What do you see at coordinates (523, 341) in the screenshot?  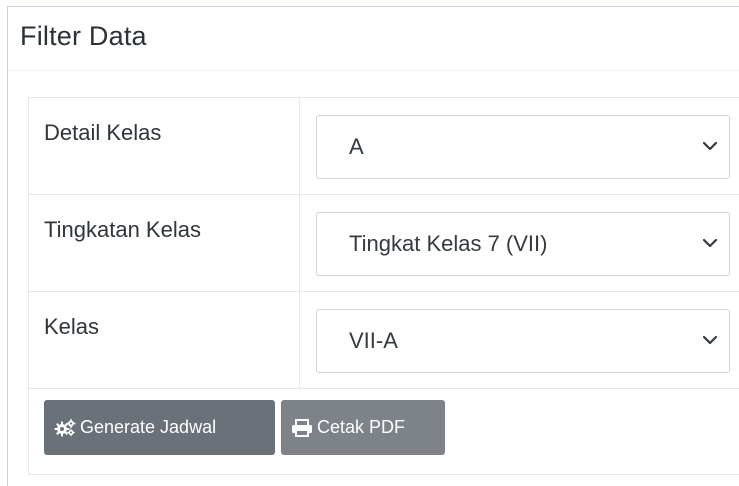 I see `kelas-select: VII-A` at bounding box center [523, 341].